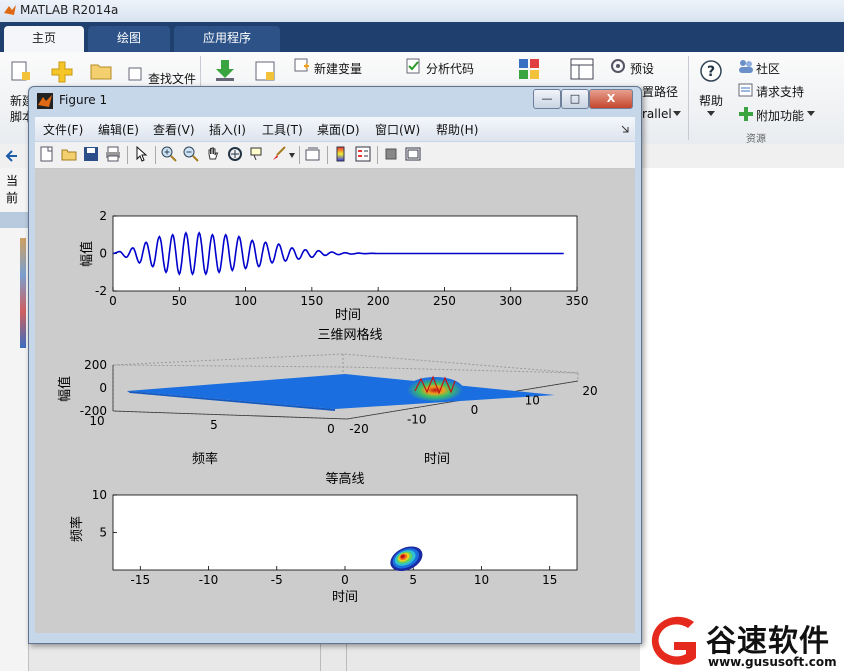 Image resolution: width=844 pixels, height=671 pixels. I want to click on line-plot-xlabel: 时间, so click(348, 315).